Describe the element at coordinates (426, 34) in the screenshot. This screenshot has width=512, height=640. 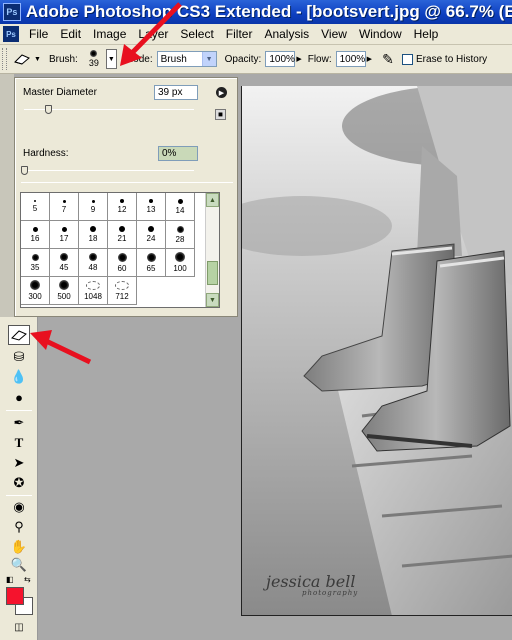
I see `menu-help: Help` at that location.